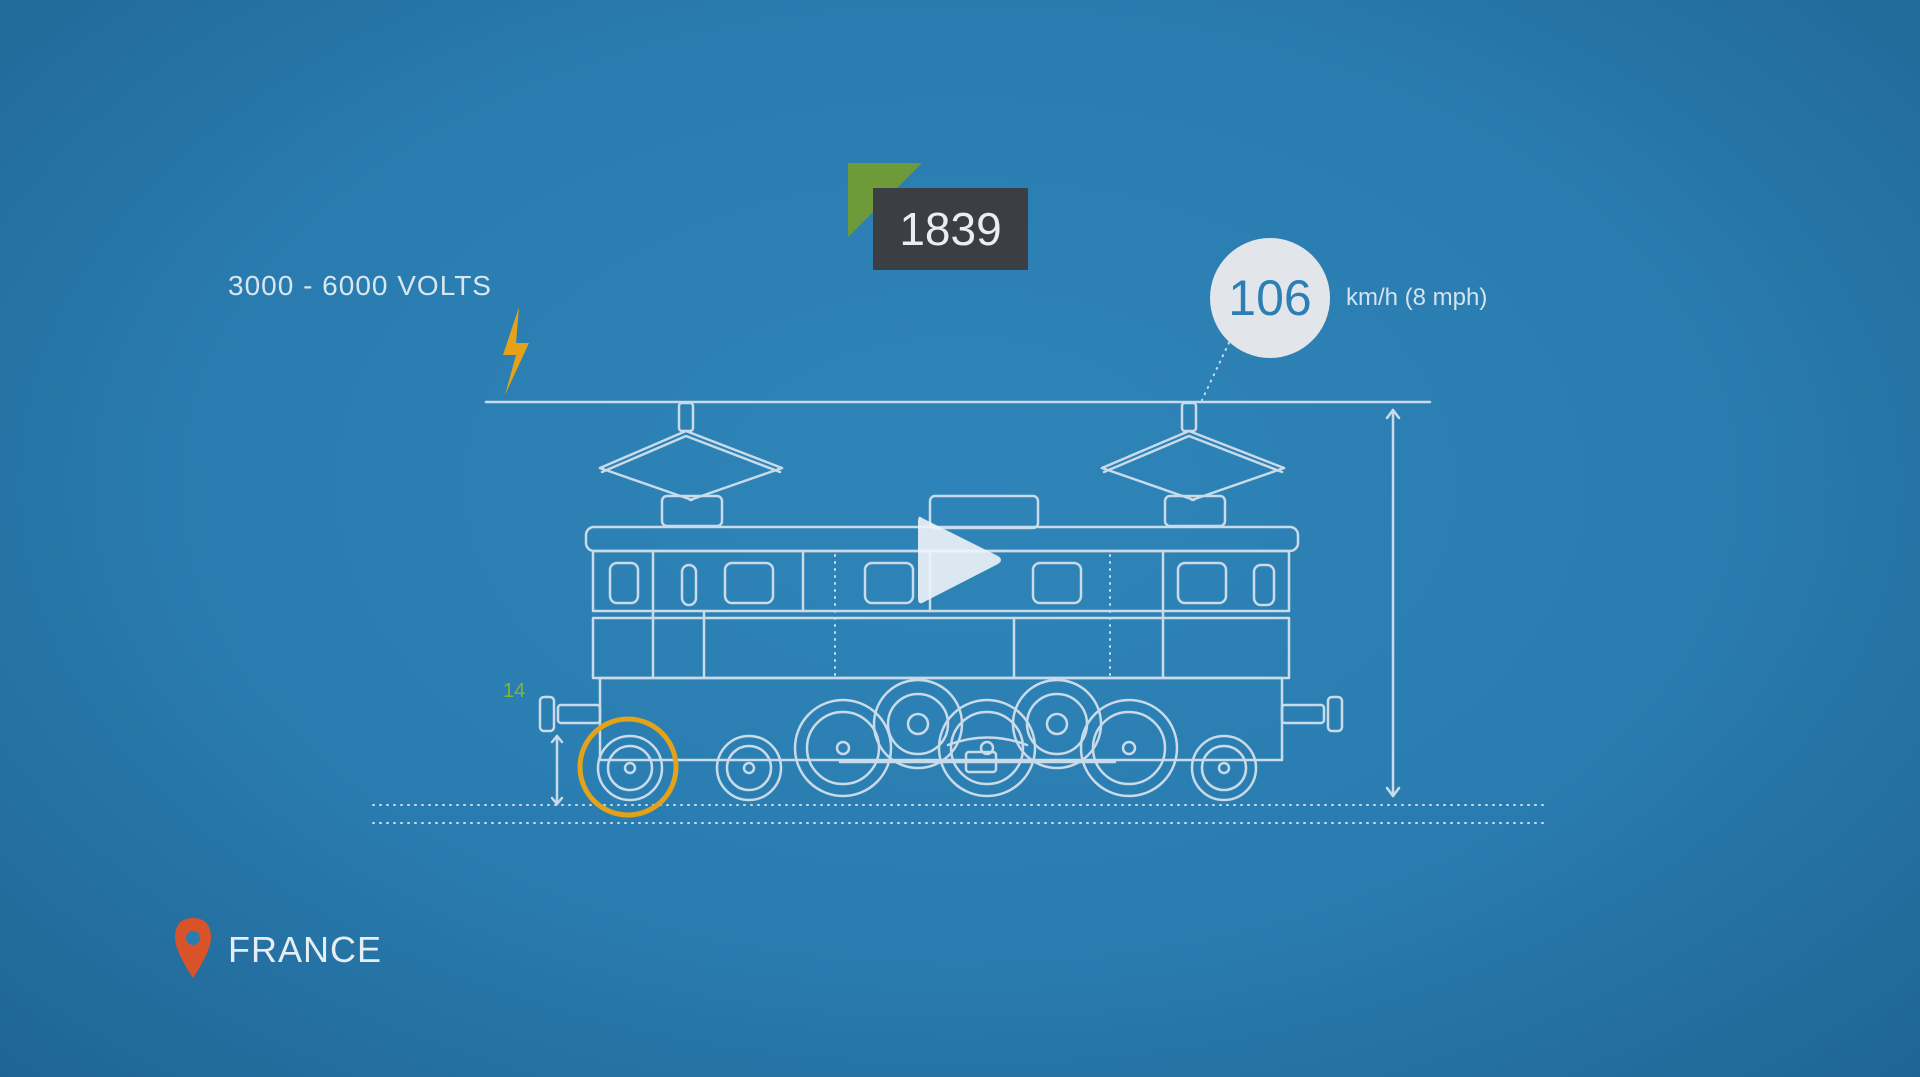  I want to click on lower-body, so click(941, 648).